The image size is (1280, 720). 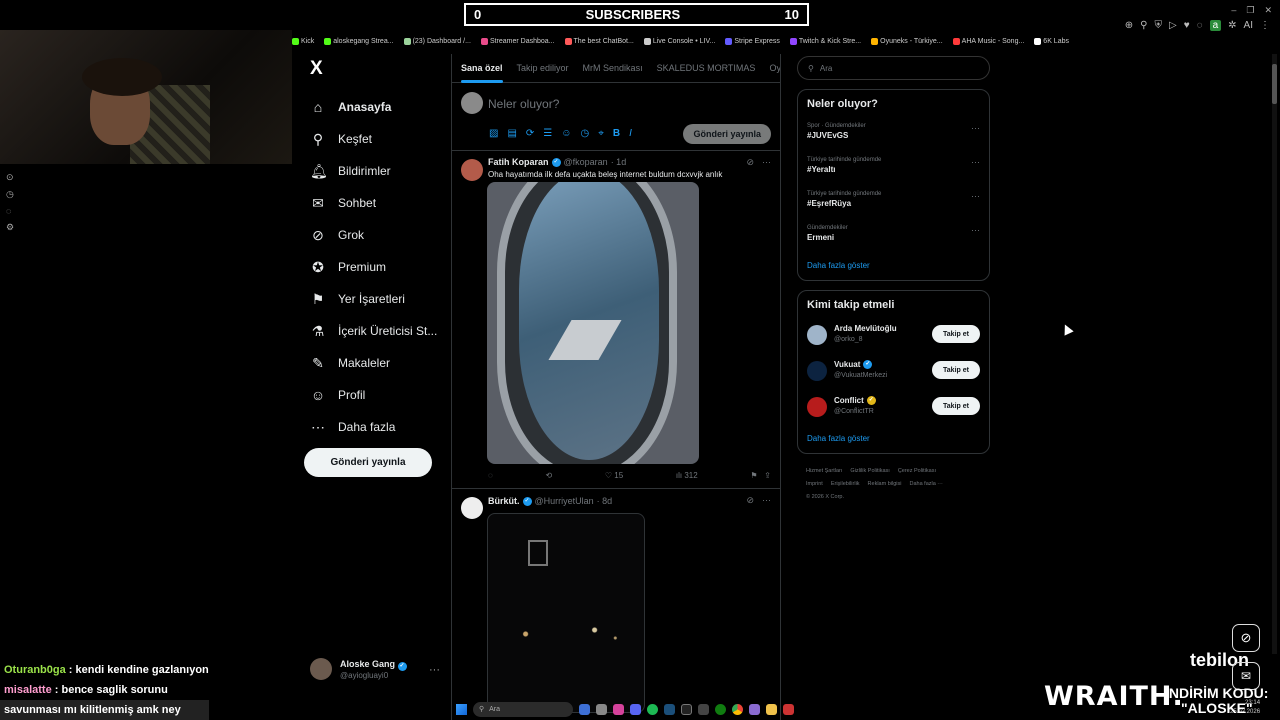 What do you see at coordinates (543, 68) in the screenshot?
I see `tab-1: Takip ediliyor` at bounding box center [543, 68].